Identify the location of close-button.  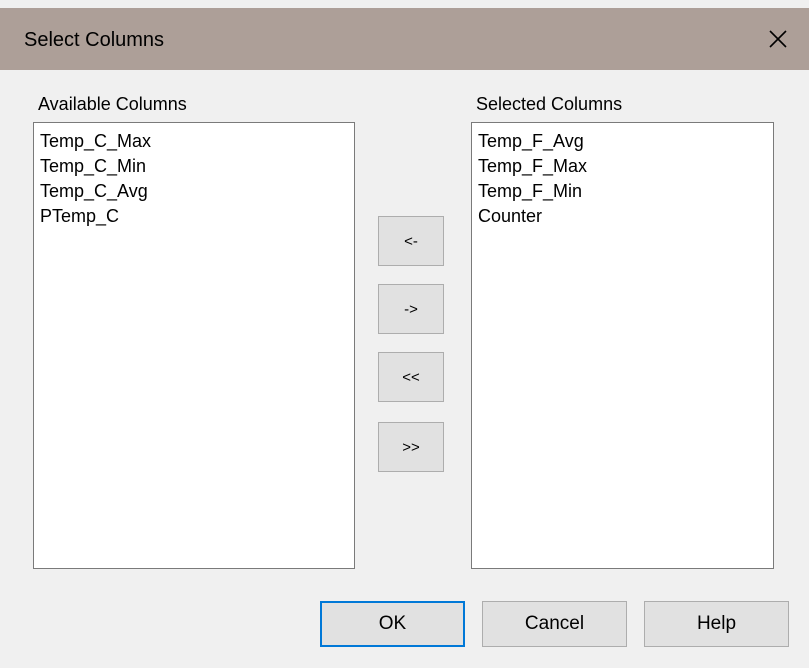
(778, 39).